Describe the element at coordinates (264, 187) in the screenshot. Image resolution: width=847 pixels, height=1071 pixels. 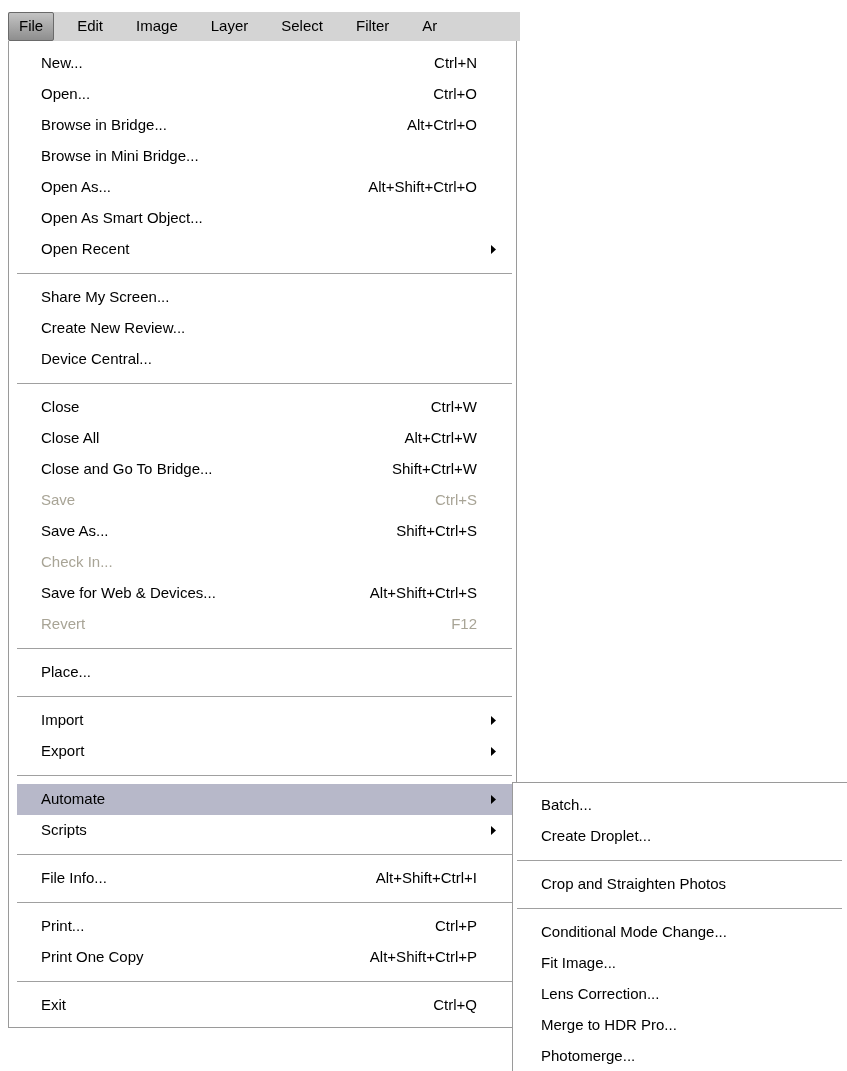
I see `menu-item: Open As... Alt+Shift+Ctrl+O` at that location.